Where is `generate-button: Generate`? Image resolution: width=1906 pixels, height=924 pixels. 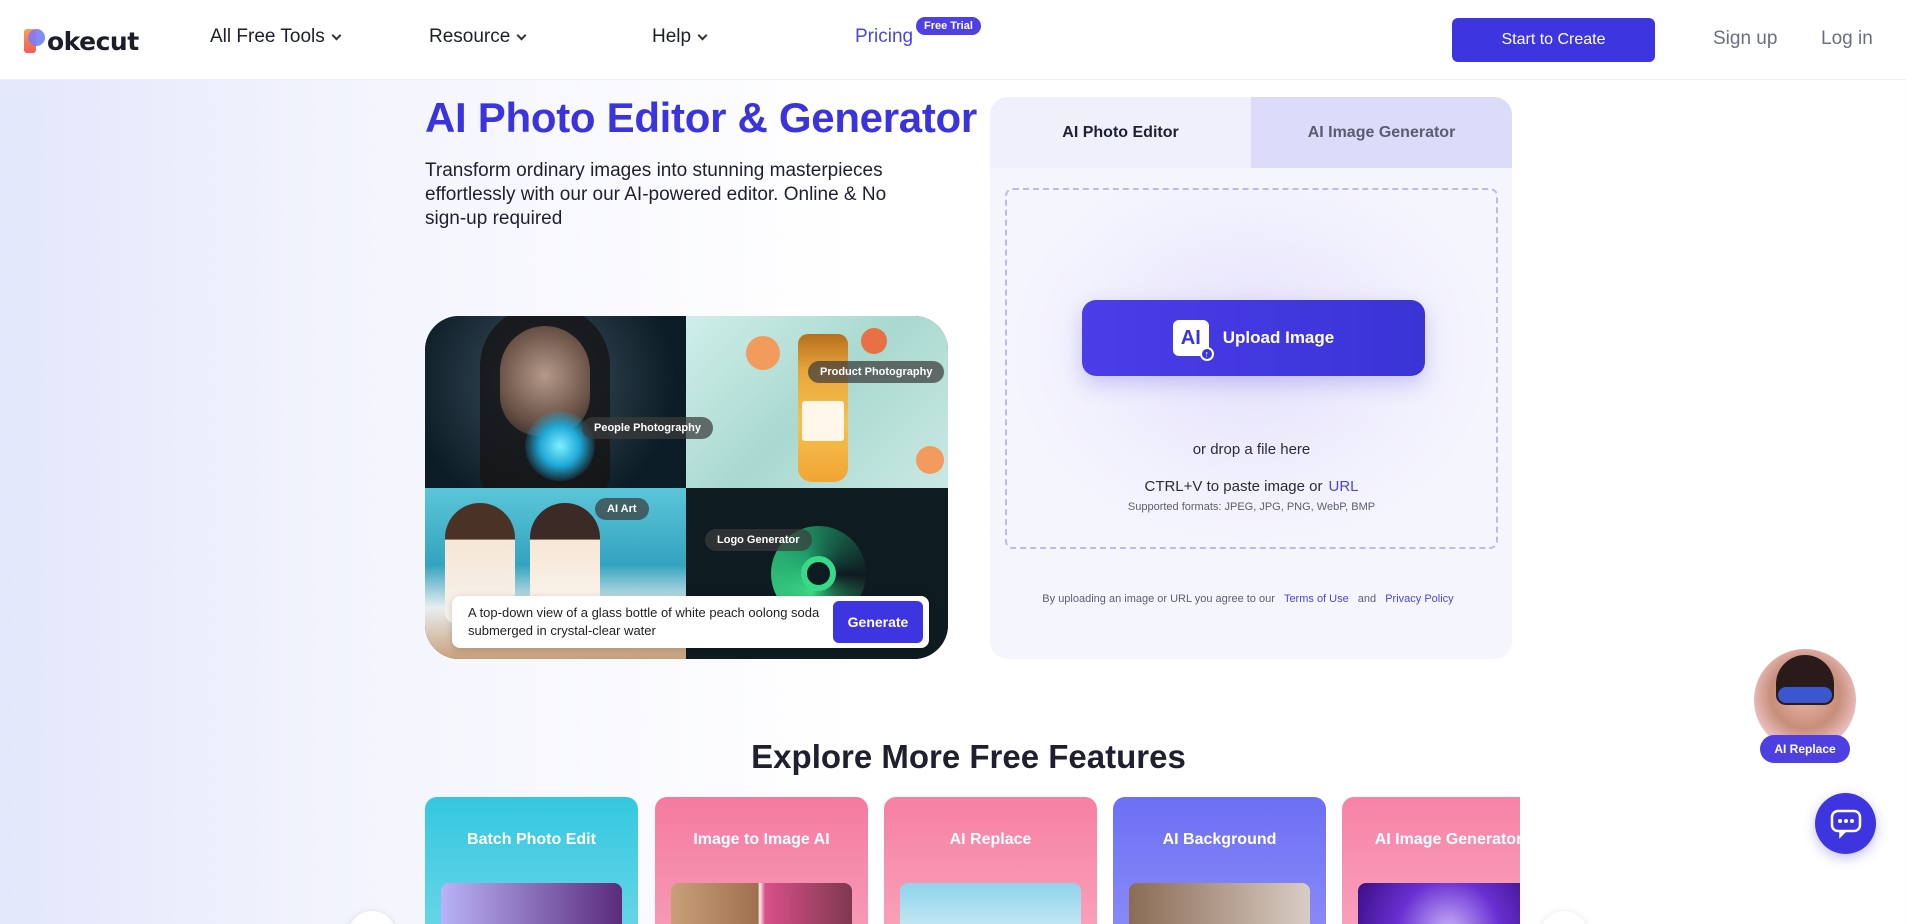
generate-button: Generate is located at coordinates (878, 622).